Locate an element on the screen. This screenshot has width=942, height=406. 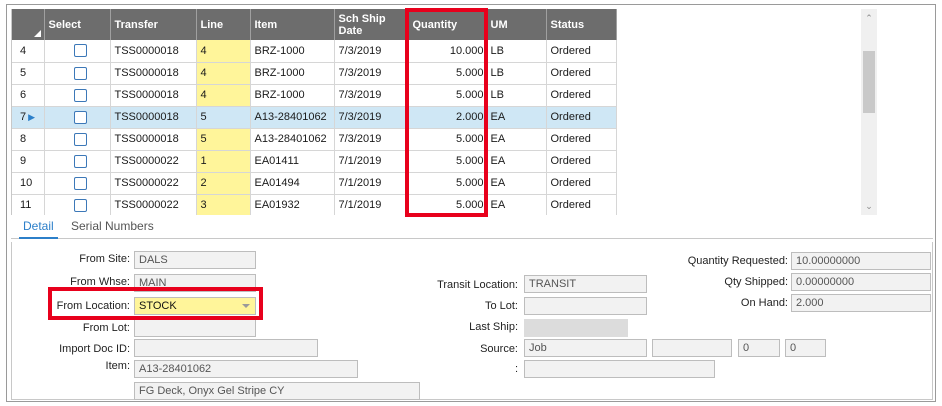
col-header-status: Status is located at coordinates (581, 24).